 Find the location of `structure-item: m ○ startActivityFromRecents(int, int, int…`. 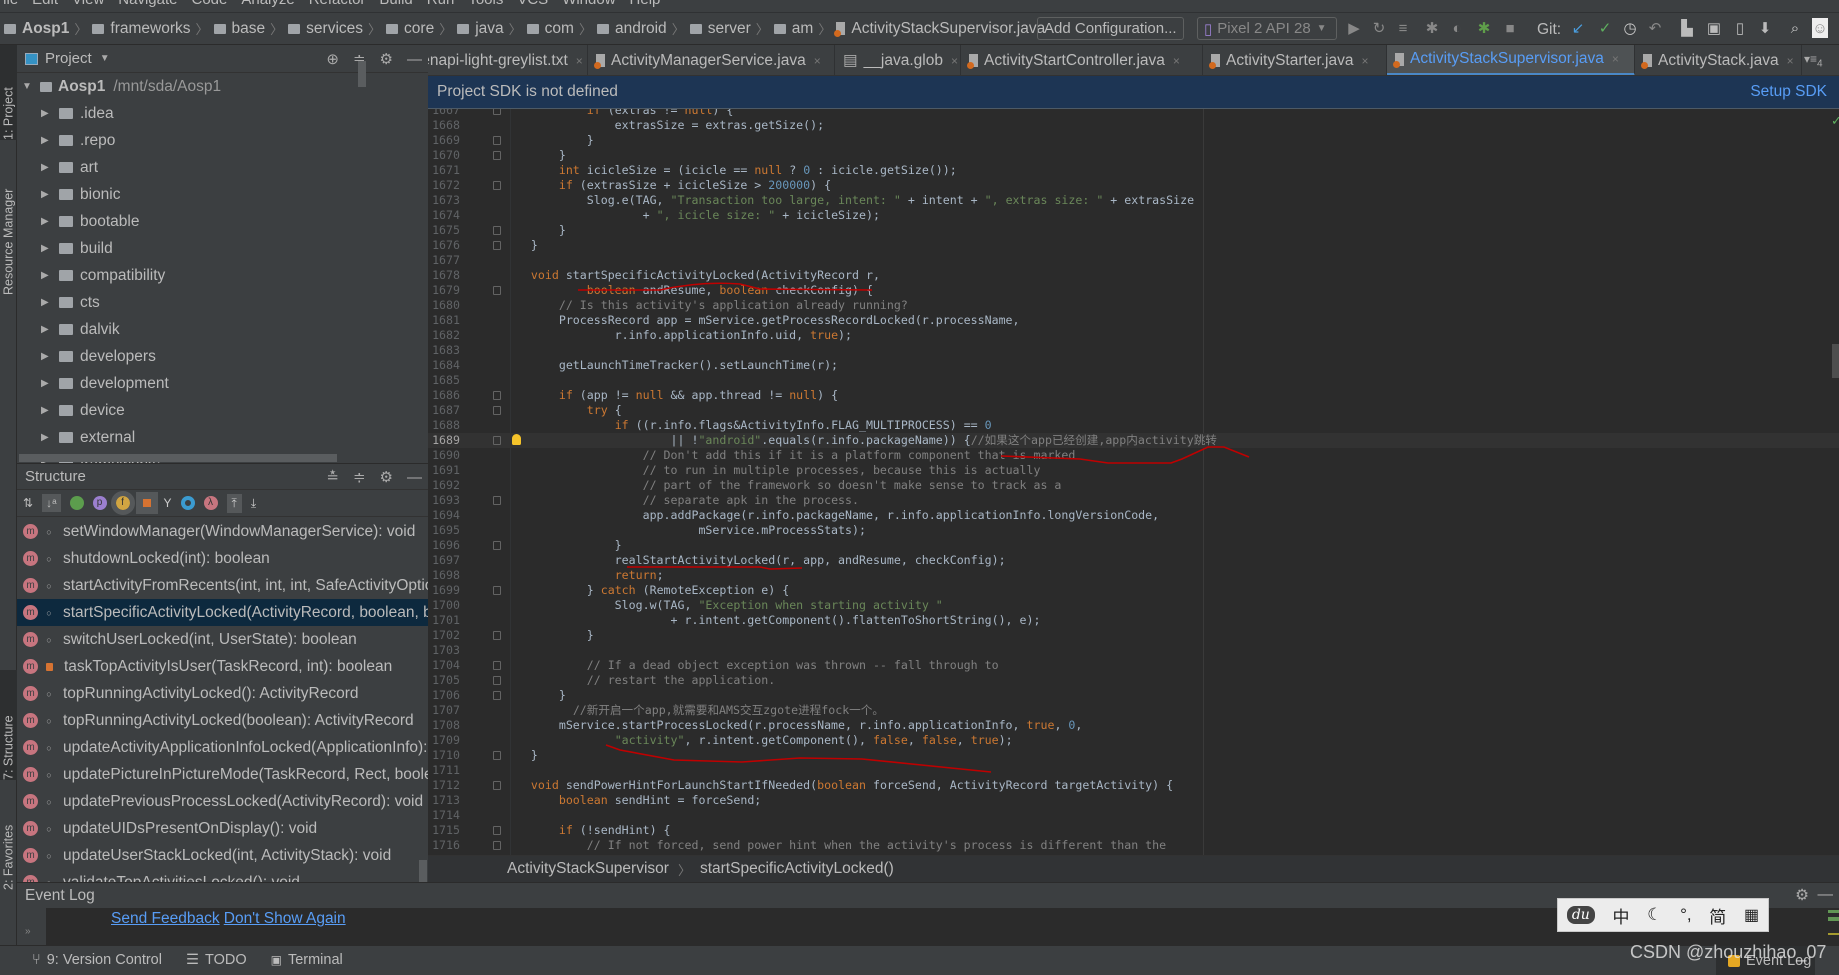

structure-item: m ○ startActivityFromRecents(int, int, int… is located at coordinates (222, 585).